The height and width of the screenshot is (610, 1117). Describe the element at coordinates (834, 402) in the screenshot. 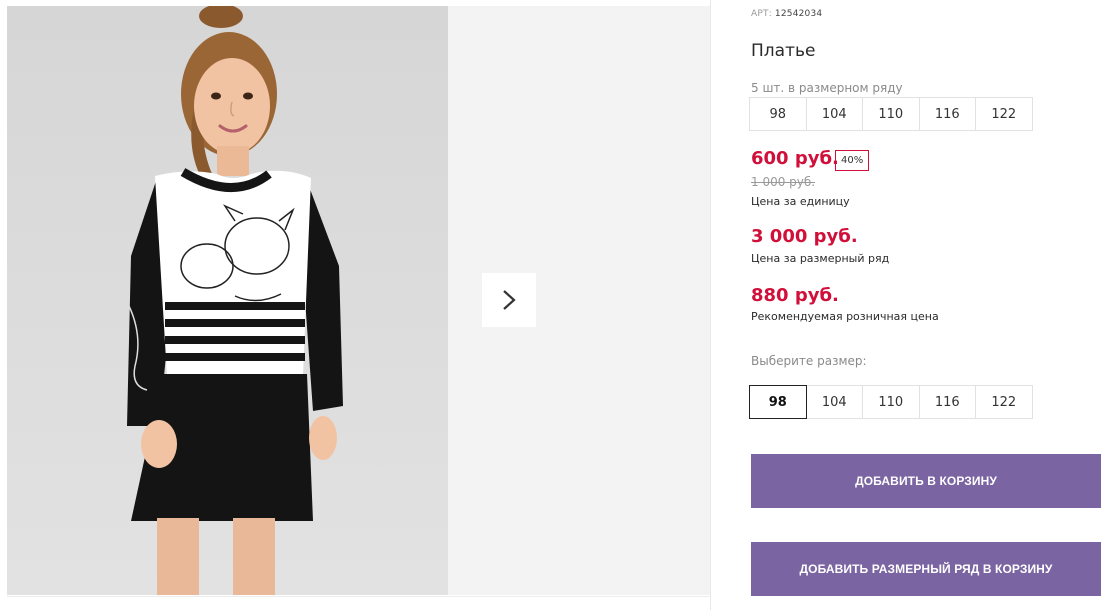

I see `size-option-104: 104` at that location.